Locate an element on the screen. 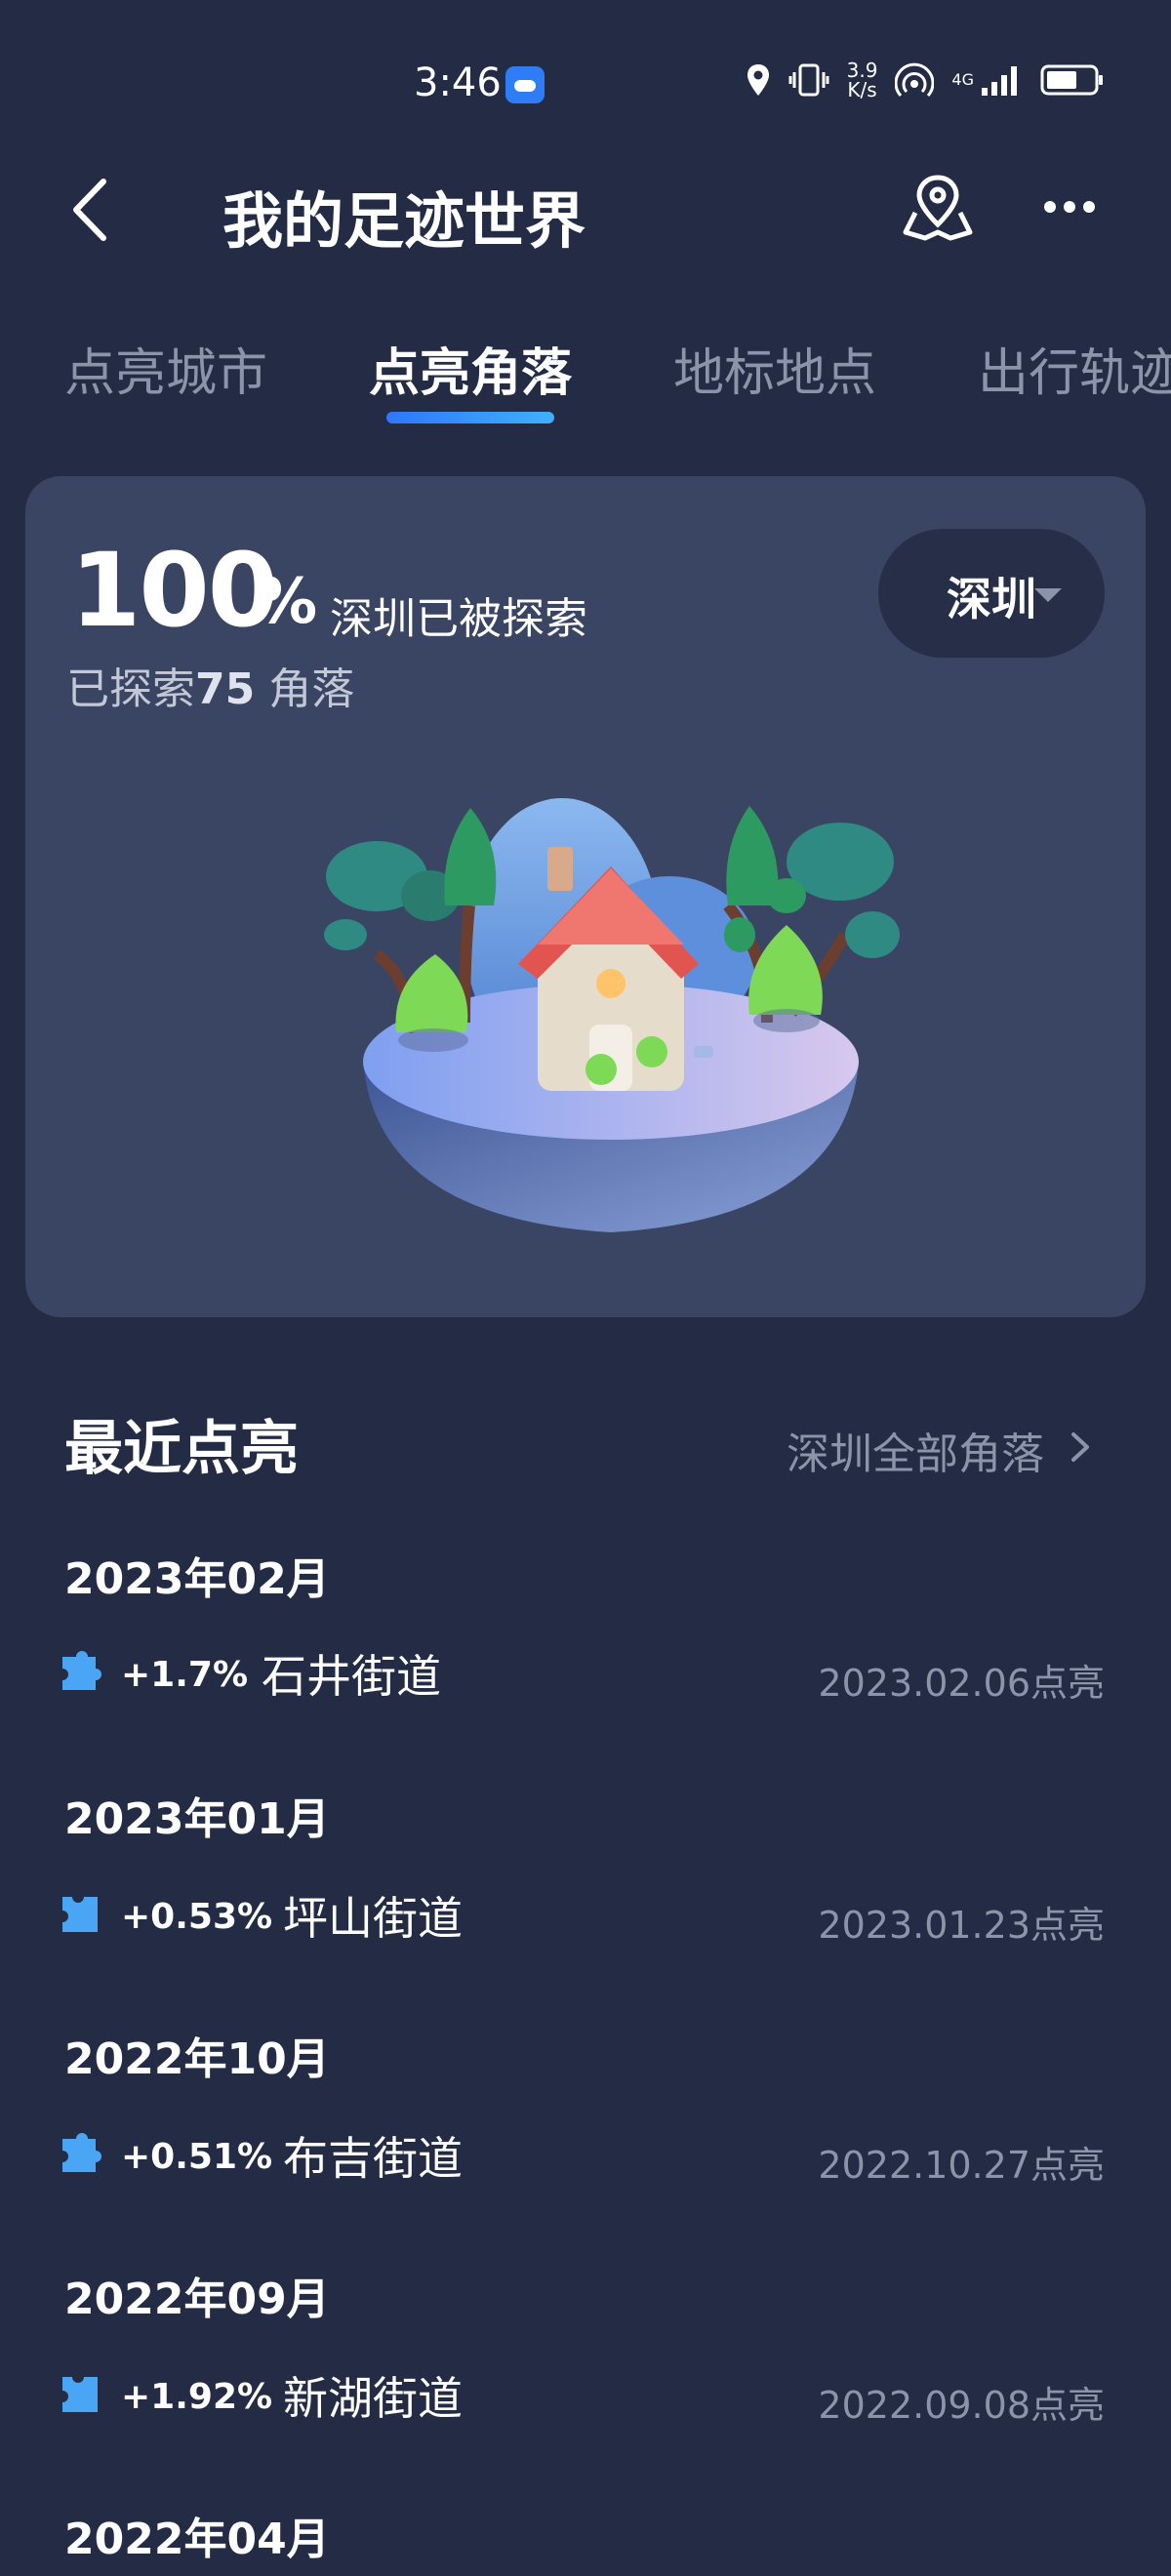 The image size is (1171, 2576). lit-date: 2022.10.27点亮 is located at coordinates (961, 2165).